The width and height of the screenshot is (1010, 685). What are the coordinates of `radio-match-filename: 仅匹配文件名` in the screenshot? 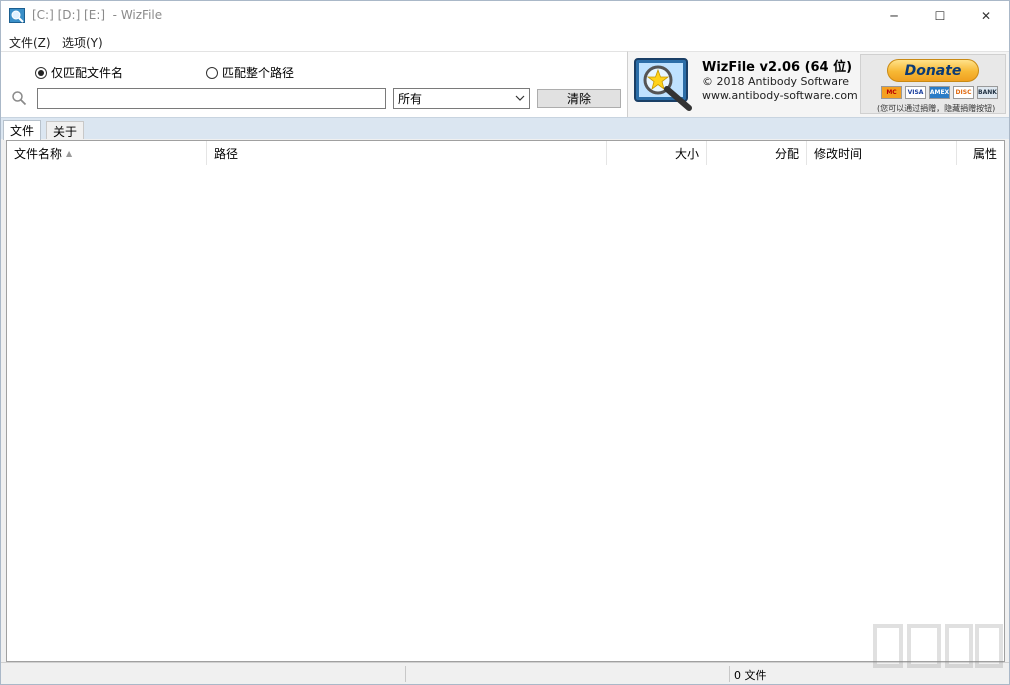 It's located at (79, 72).